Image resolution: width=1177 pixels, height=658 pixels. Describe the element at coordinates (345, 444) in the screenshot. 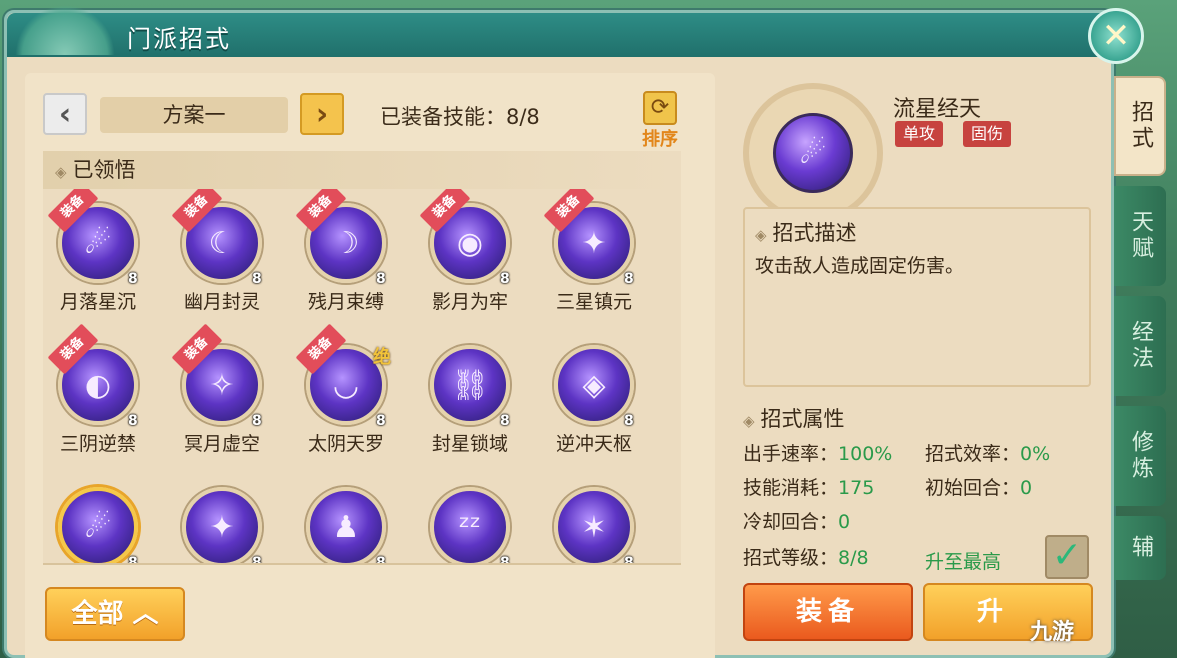

I see `skill-name: 太阴天罗` at that location.